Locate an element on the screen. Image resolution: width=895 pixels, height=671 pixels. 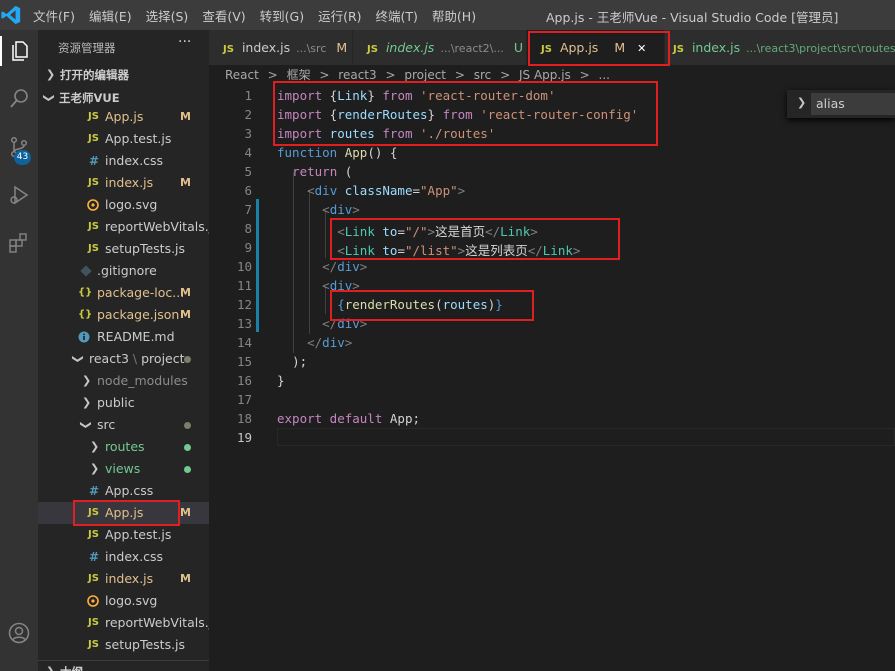
line-number: 9 is located at coordinates (248, 247).